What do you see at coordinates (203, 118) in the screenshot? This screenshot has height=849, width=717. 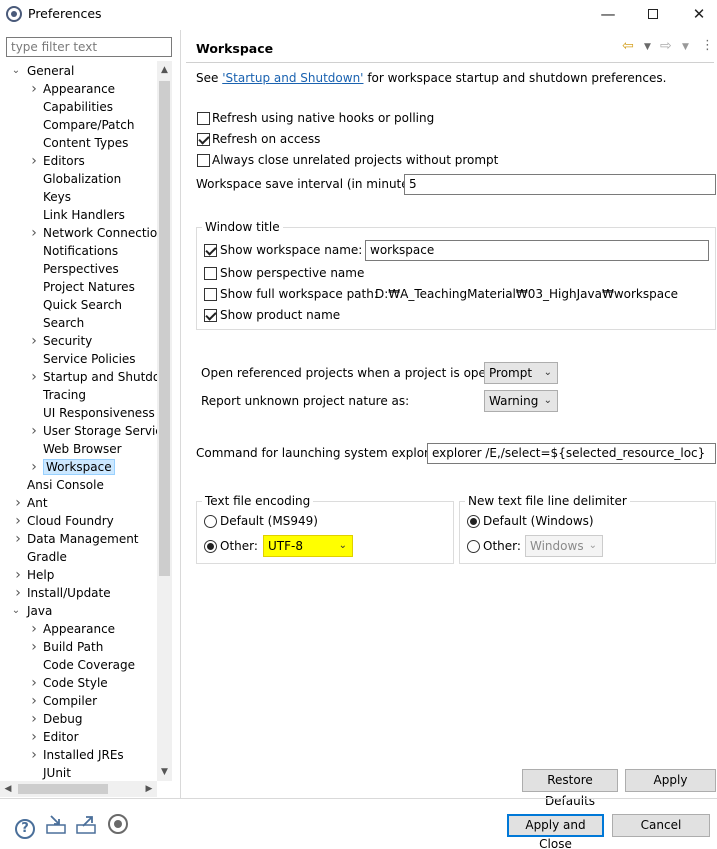 I see `refresh-native-checkbox` at bounding box center [203, 118].